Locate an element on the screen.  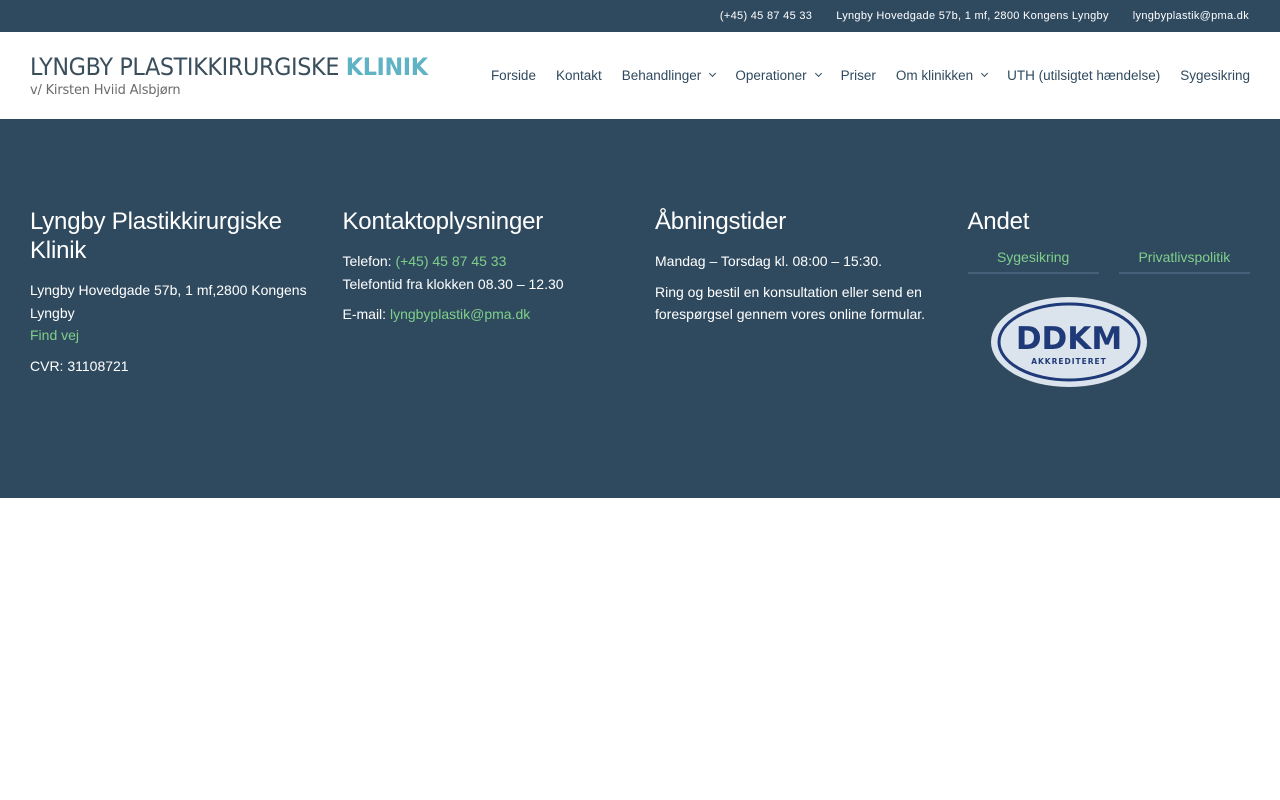
footer-email-link: lyngbyplastik@pma.dk is located at coordinates (460, 314).